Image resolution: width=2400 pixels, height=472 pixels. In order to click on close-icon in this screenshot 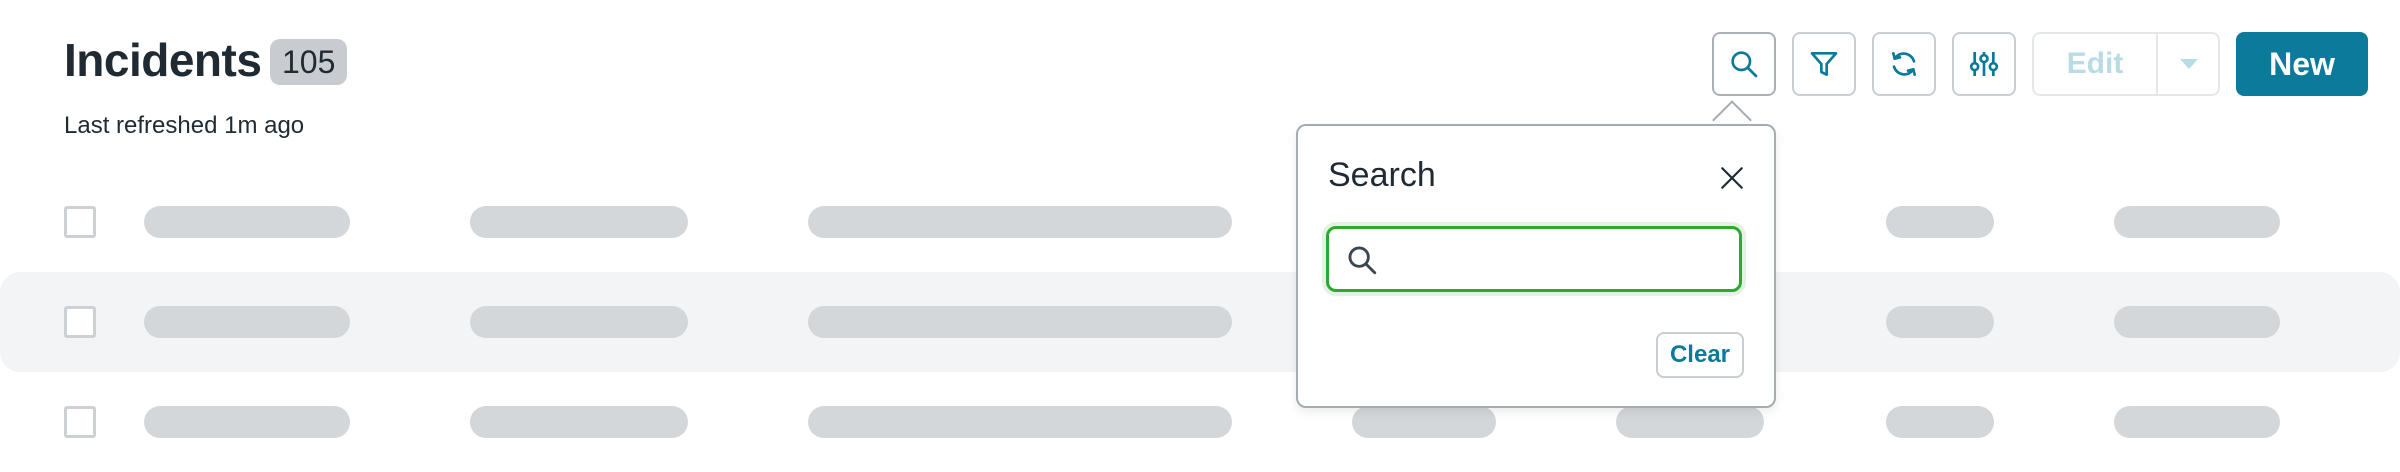, I will do `click(1732, 178)`.